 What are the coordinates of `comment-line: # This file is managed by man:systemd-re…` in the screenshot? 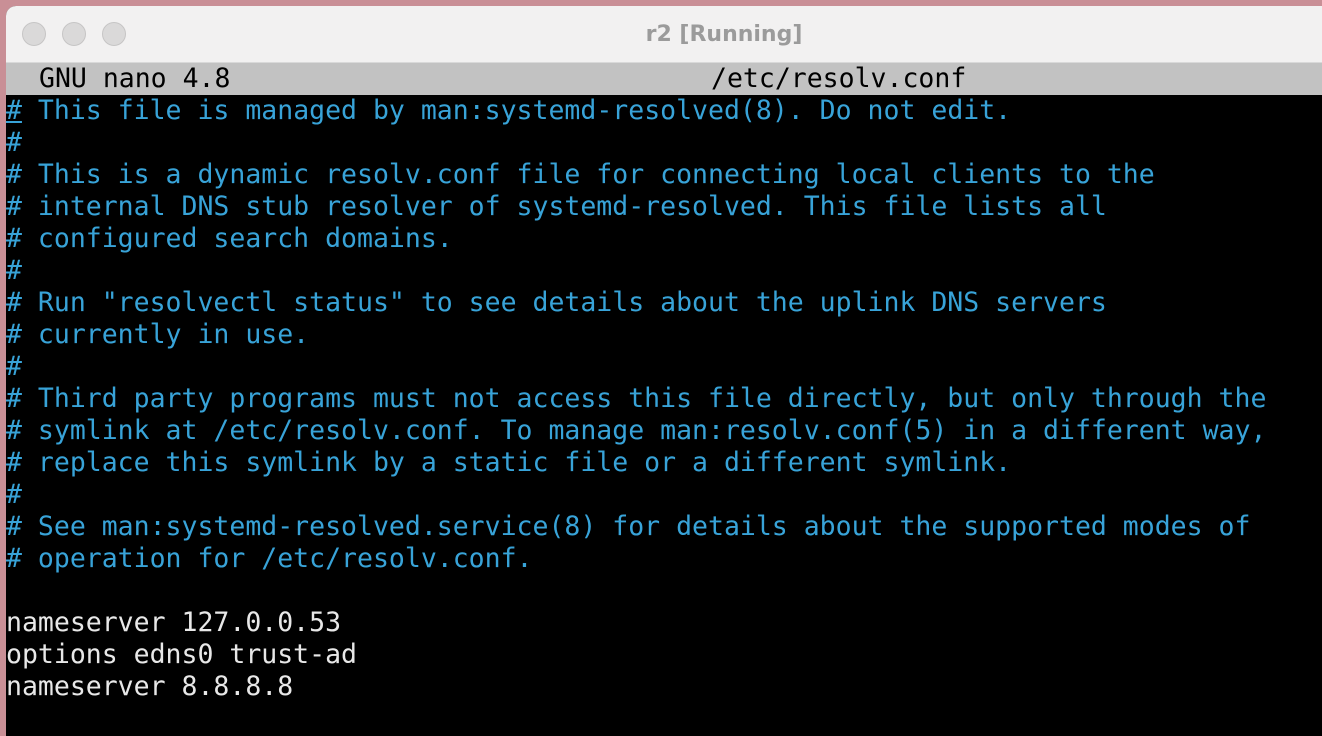 It's located at (664, 111).